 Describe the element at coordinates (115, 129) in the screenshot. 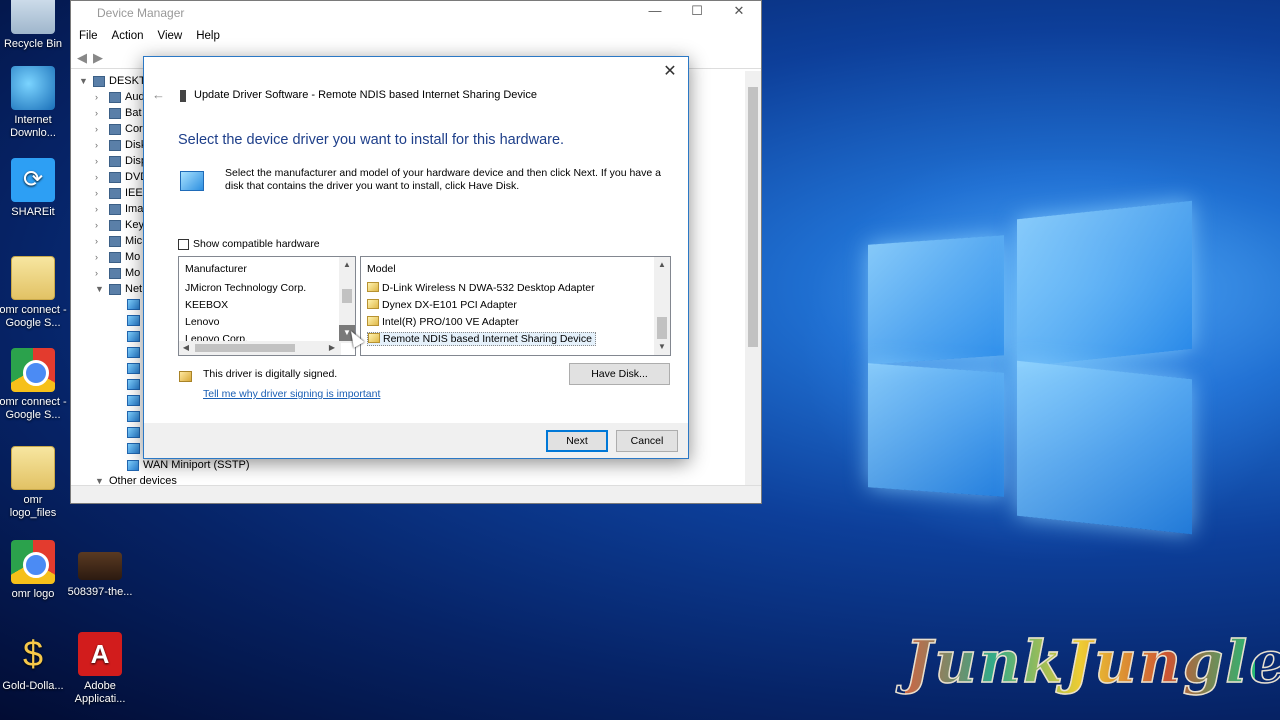

I see `computer-icon` at that location.